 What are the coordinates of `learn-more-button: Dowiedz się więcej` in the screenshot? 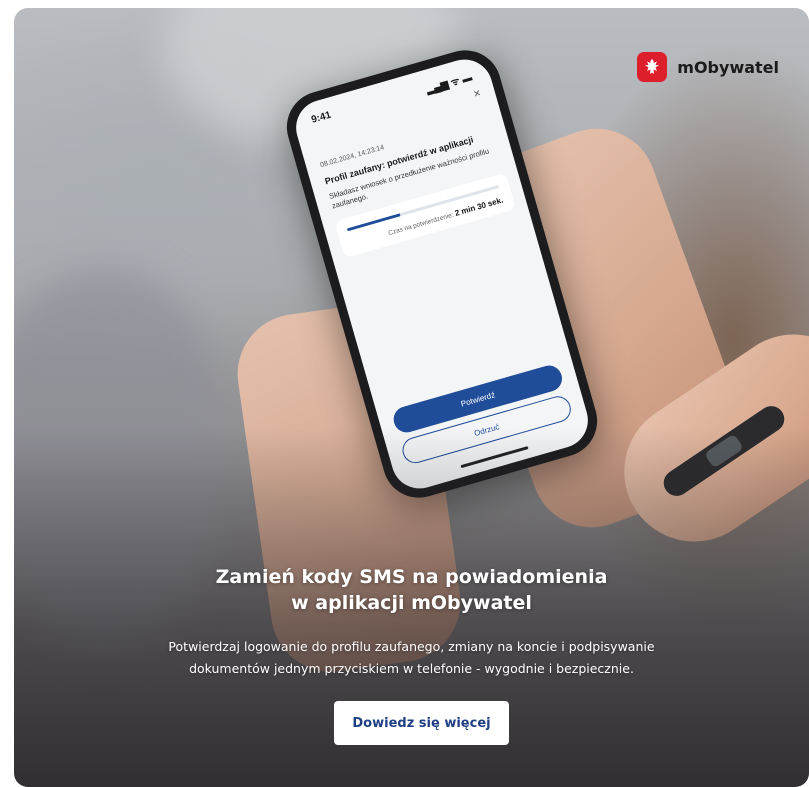 It's located at (421, 723).